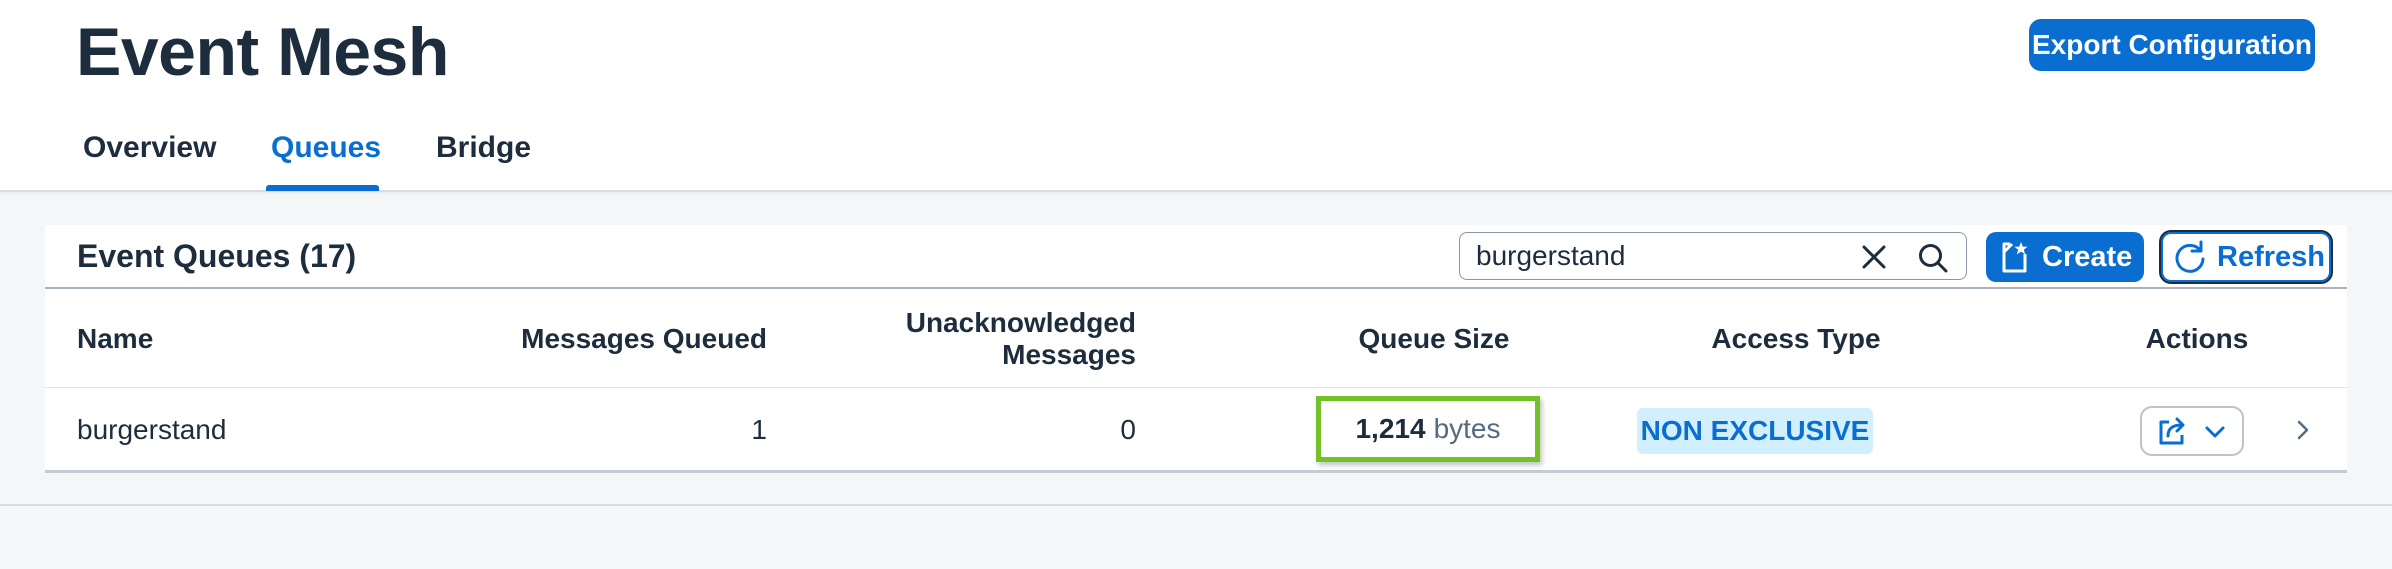 The height and width of the screenshot is (569, 2392). Describe the element at coordinates (2087, 256) in the screenshot. I see `create-button-label: Create` at that location.